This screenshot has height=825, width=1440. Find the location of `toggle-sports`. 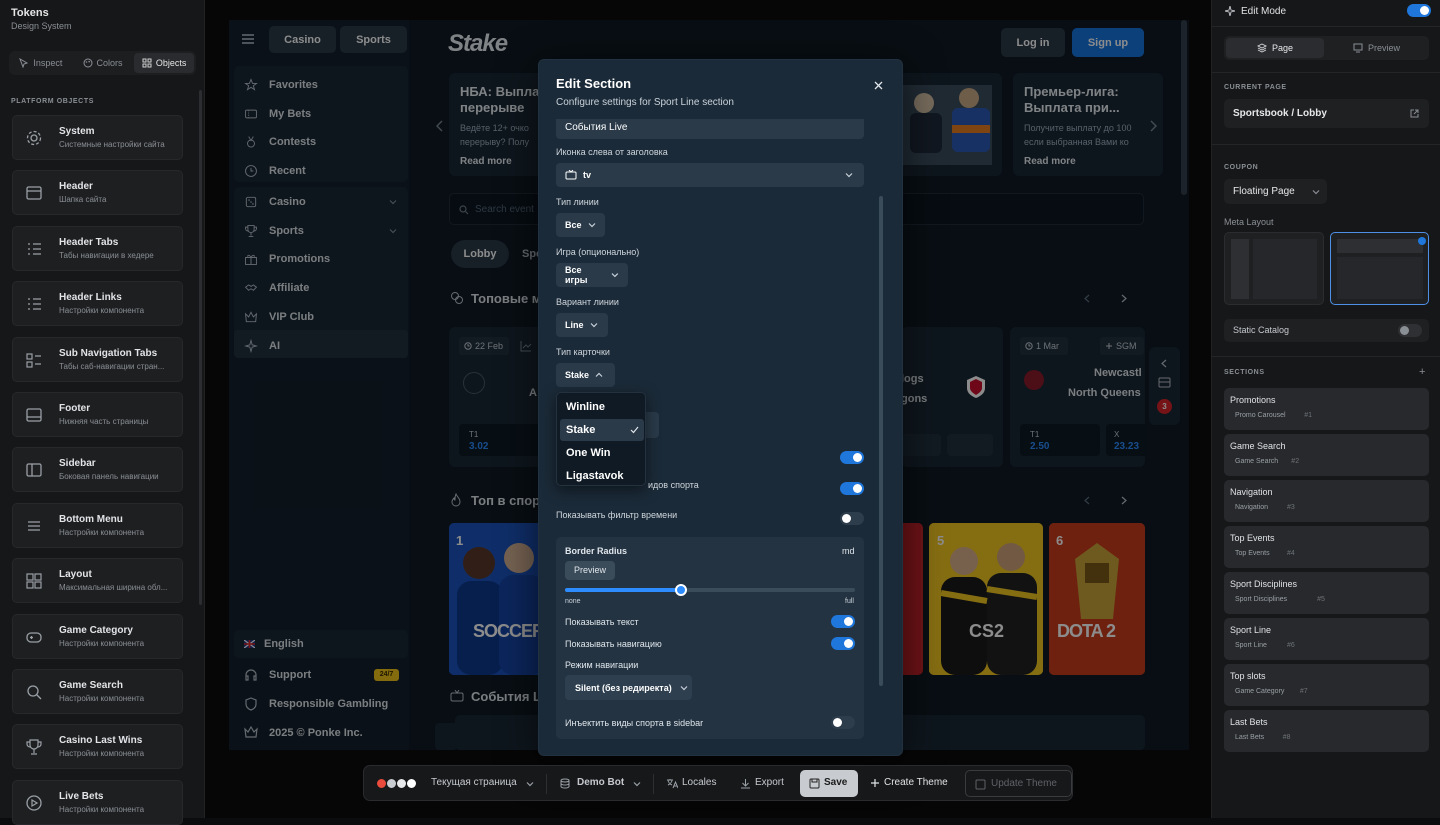

toggle-sports is located at coordinates (852, 488).